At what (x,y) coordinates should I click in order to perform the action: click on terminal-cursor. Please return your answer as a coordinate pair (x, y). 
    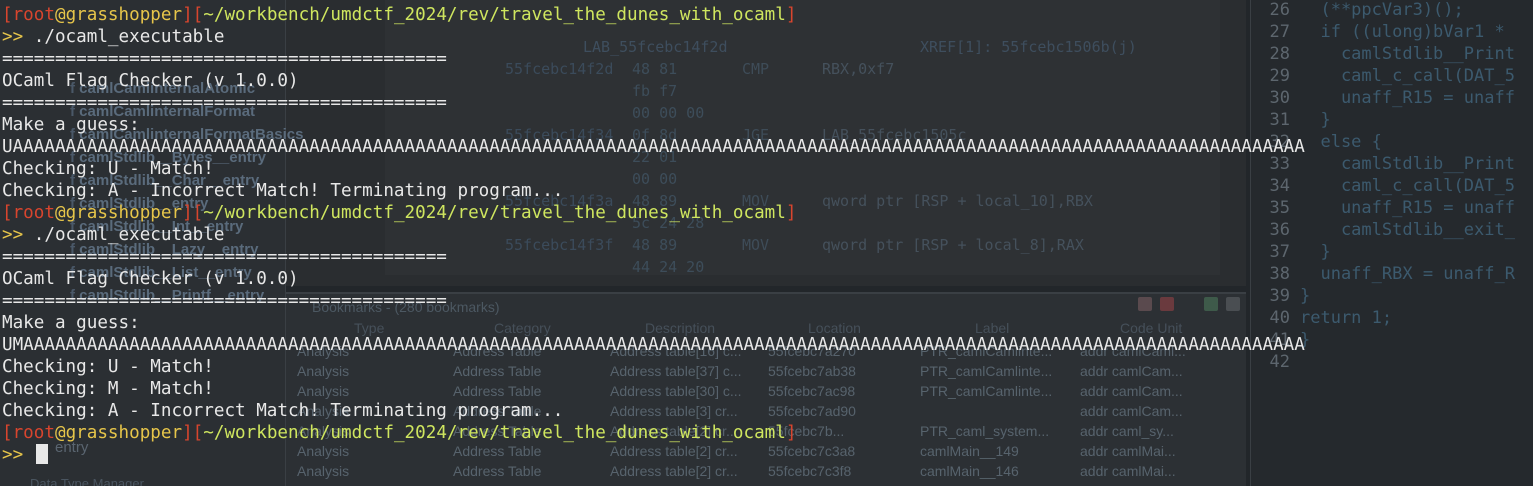
    Looking at the image, I should click on (42, 454).